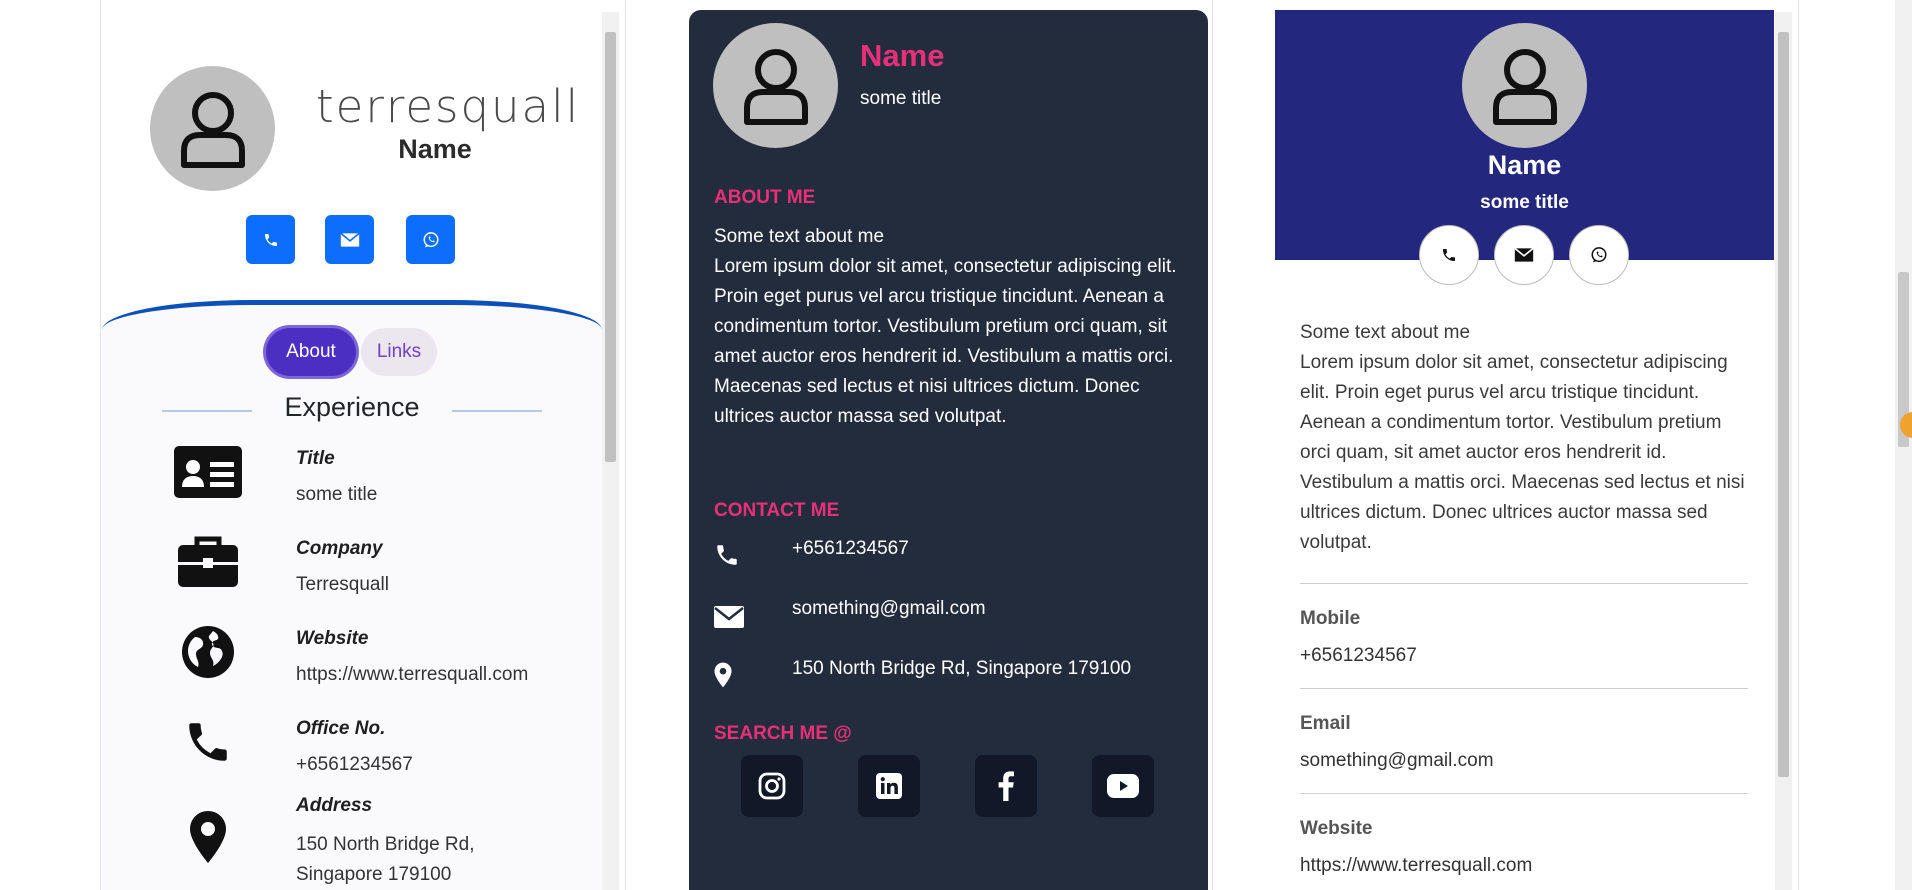 The image size is (1912, 890). I want to click on linkedin-icon, so click(889, 786).